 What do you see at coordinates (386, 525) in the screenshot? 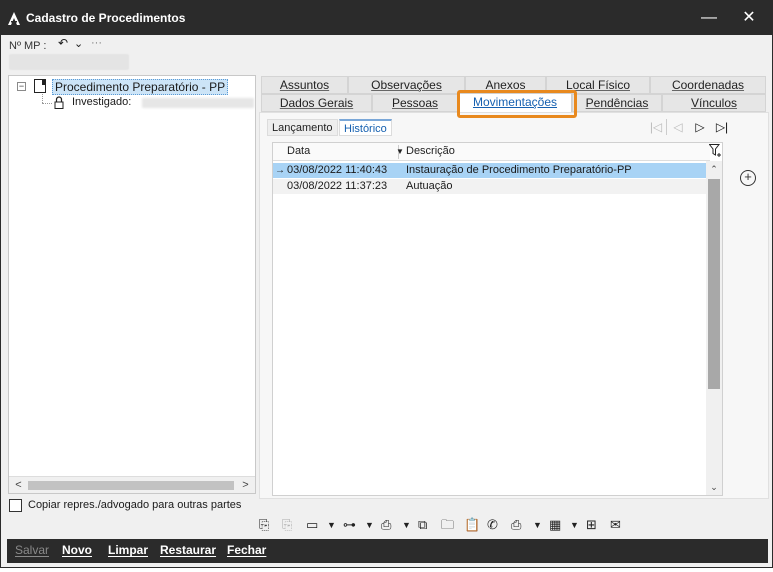
I see `print-doc-icon: ⎙` at bounding box center [386, 525].